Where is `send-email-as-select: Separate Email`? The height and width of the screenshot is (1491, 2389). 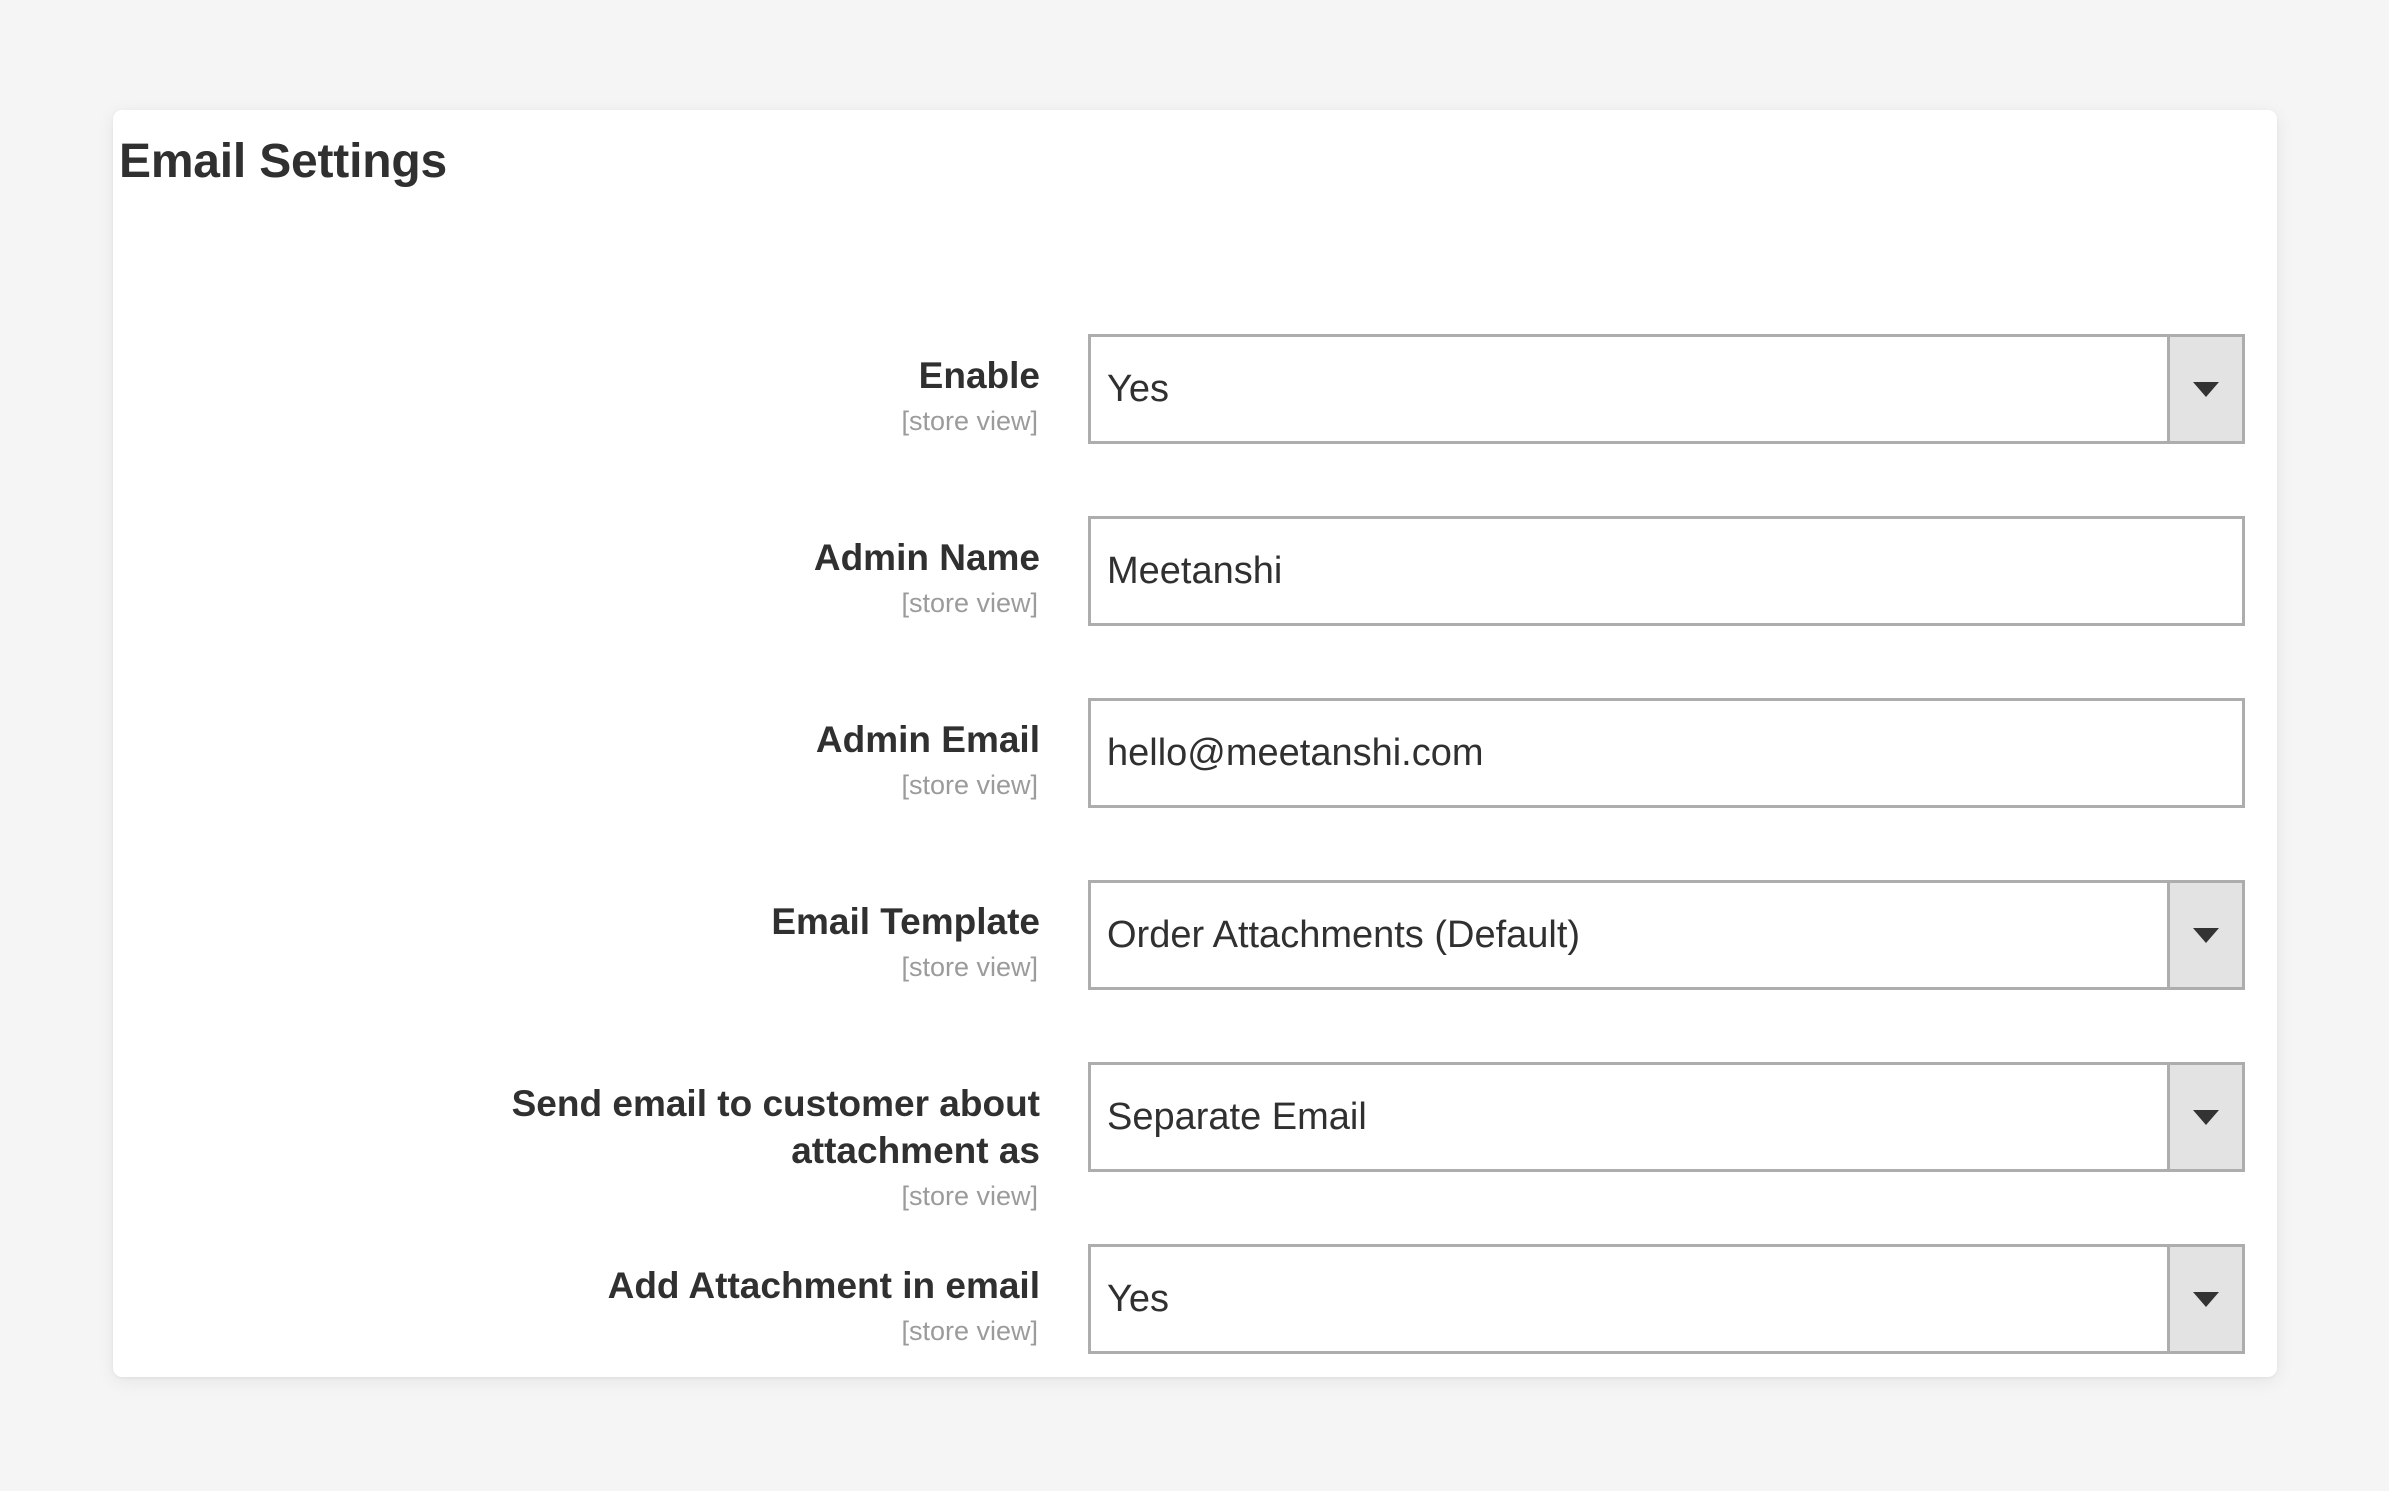
send-email-as-select: Separate Email is located at coordinates (1666, 1117).